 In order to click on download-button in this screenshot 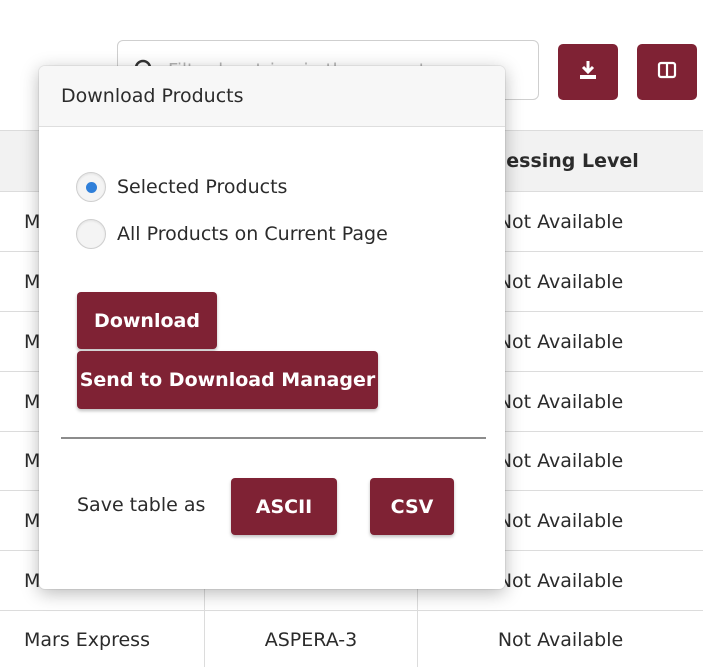, I will do `click(588, 72)`.